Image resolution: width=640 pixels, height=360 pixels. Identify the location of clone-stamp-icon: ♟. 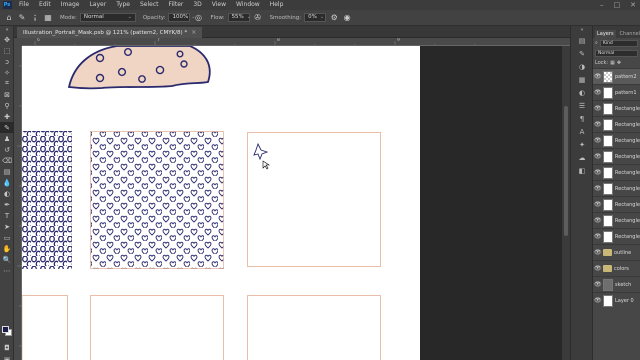
(7, 138).